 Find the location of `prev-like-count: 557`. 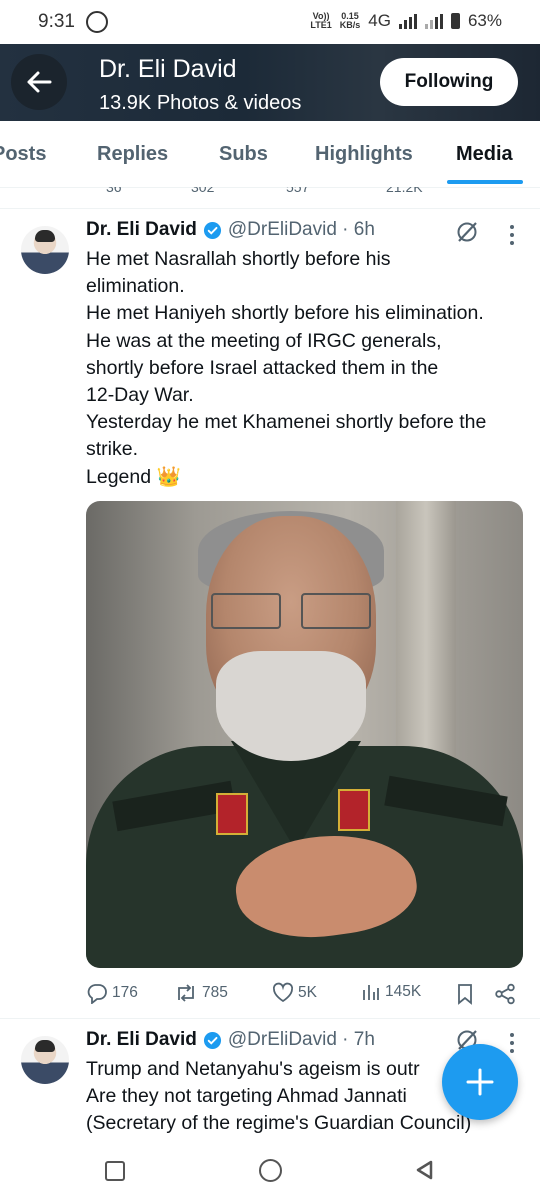

prev-like-count: 557 is located at coordinates (298, 191).